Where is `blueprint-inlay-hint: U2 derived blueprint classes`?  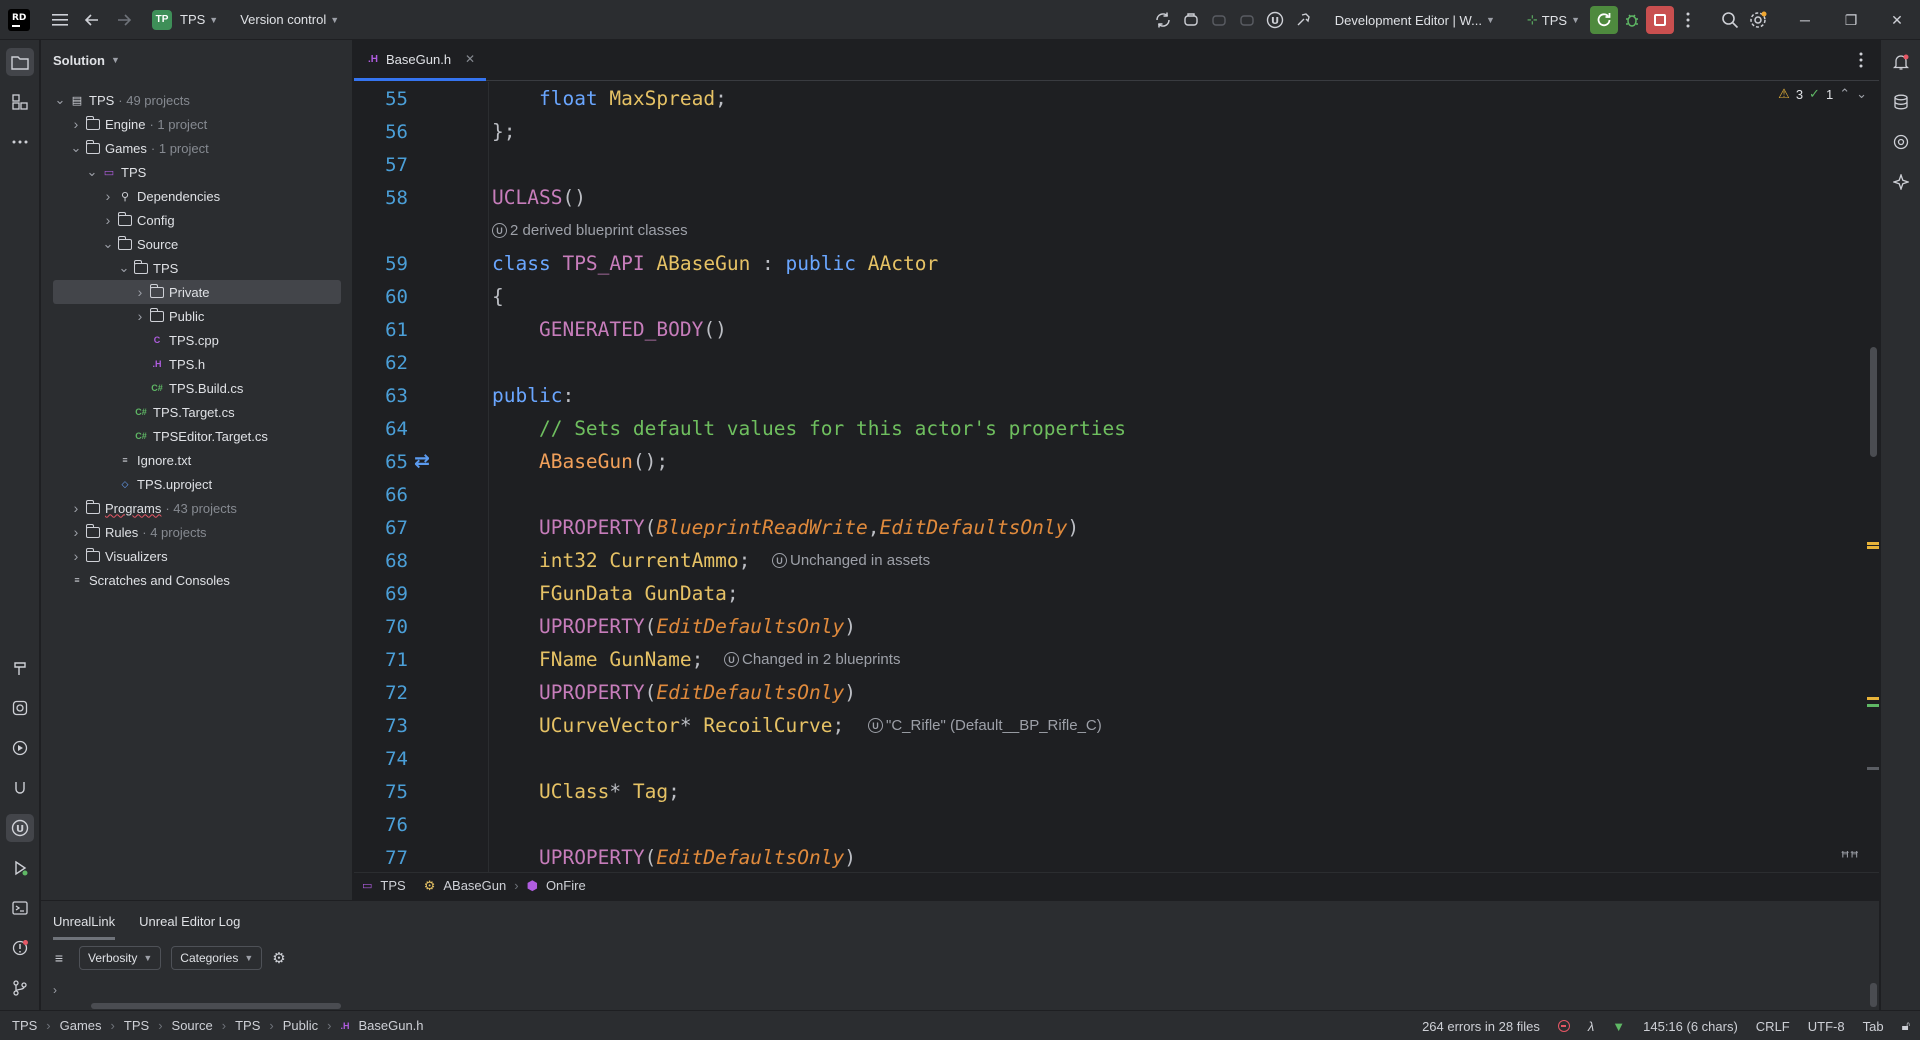 blueprint-inlay-hint: U2 derived blueprint classes is located at coordinates (590, 230).